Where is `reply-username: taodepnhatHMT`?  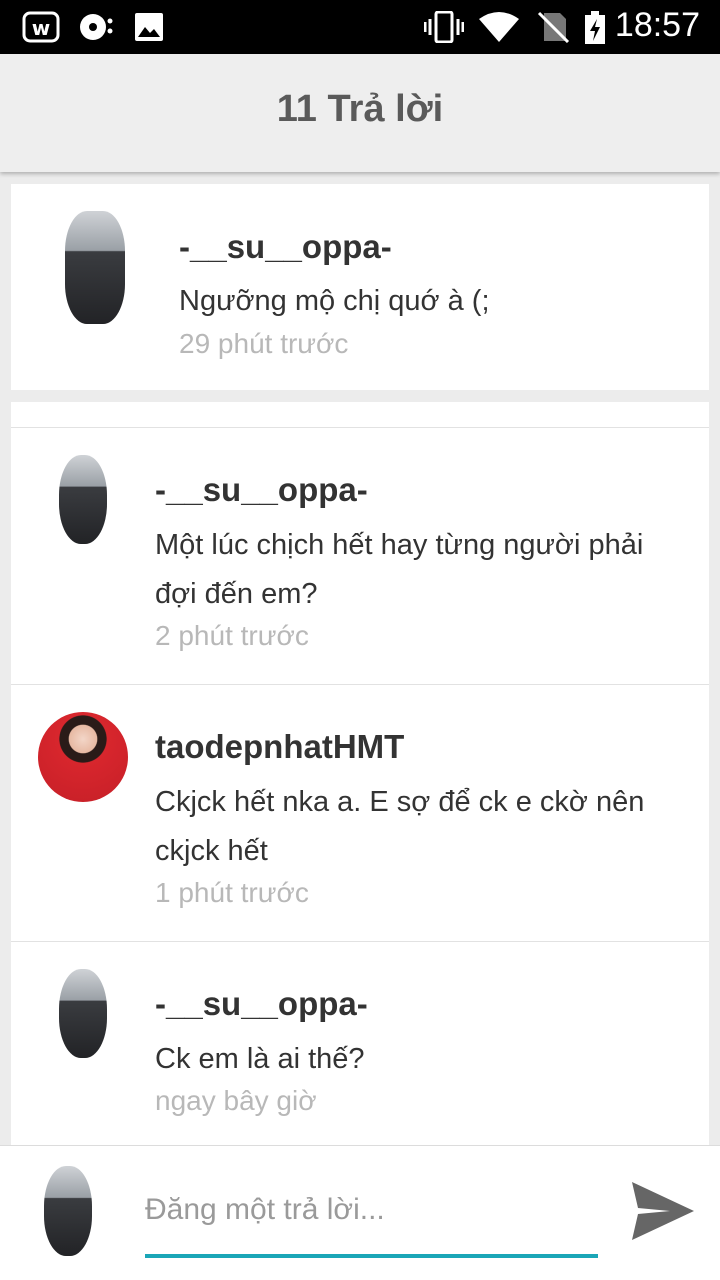 reply-username: taodepnhatHMT is located at coordinates (279, 747).